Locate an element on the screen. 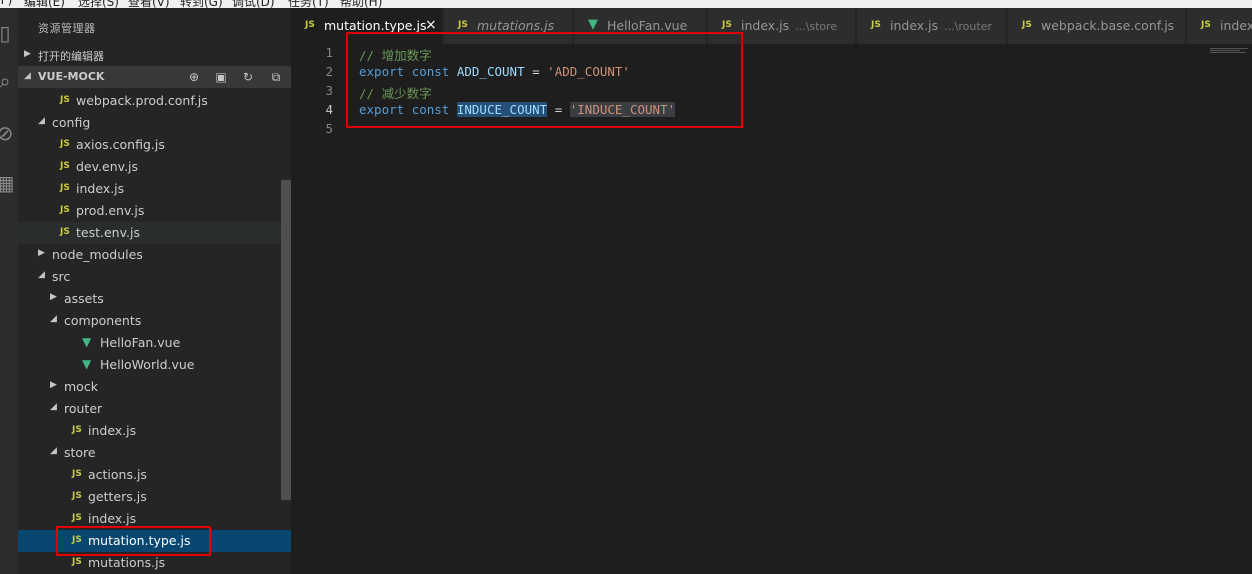  tab-label: index is located at coordinates (1236, 25).